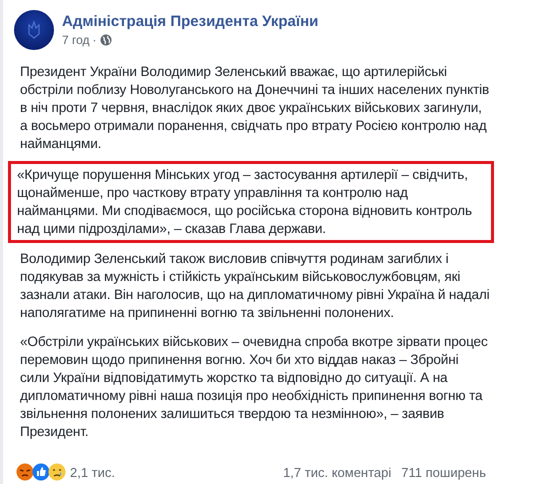 The height and width of the screenshot is (484, 550). Describe the element at coordinates (76, 40) in the screenshot. I see `post-time: 7 год` at that location.